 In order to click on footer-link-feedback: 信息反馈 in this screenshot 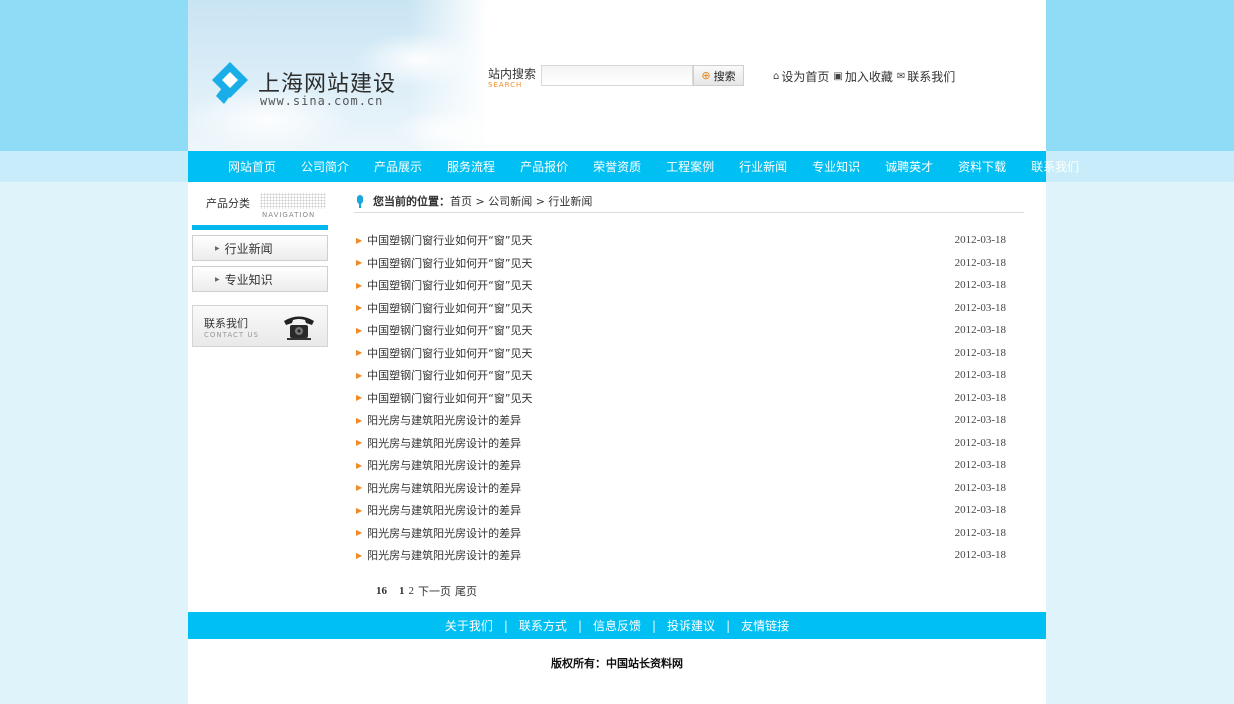, I will do `click(617, 625)`.